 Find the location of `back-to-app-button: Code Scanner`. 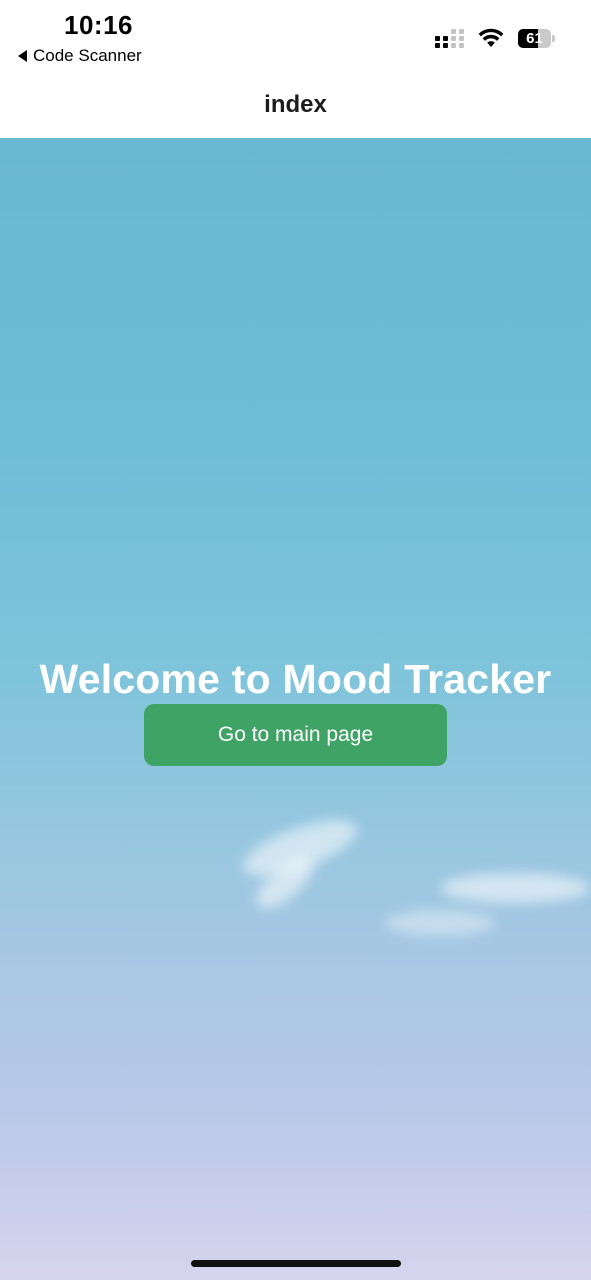

back-to-app-button: Code Scanner is located at coordinates (80, 56).